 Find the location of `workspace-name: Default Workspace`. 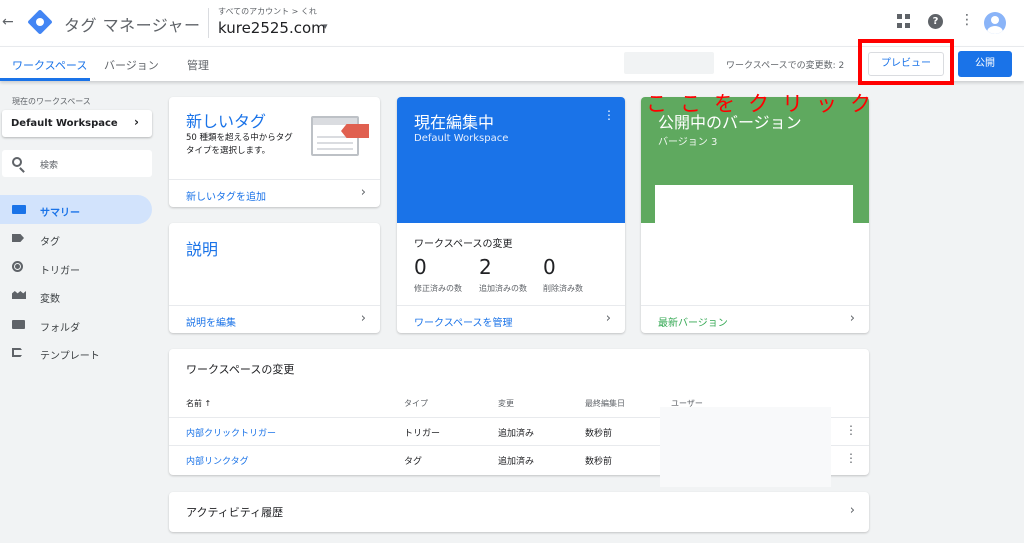

workspace-name: Default Workspace is located at coordinates (64, 123).